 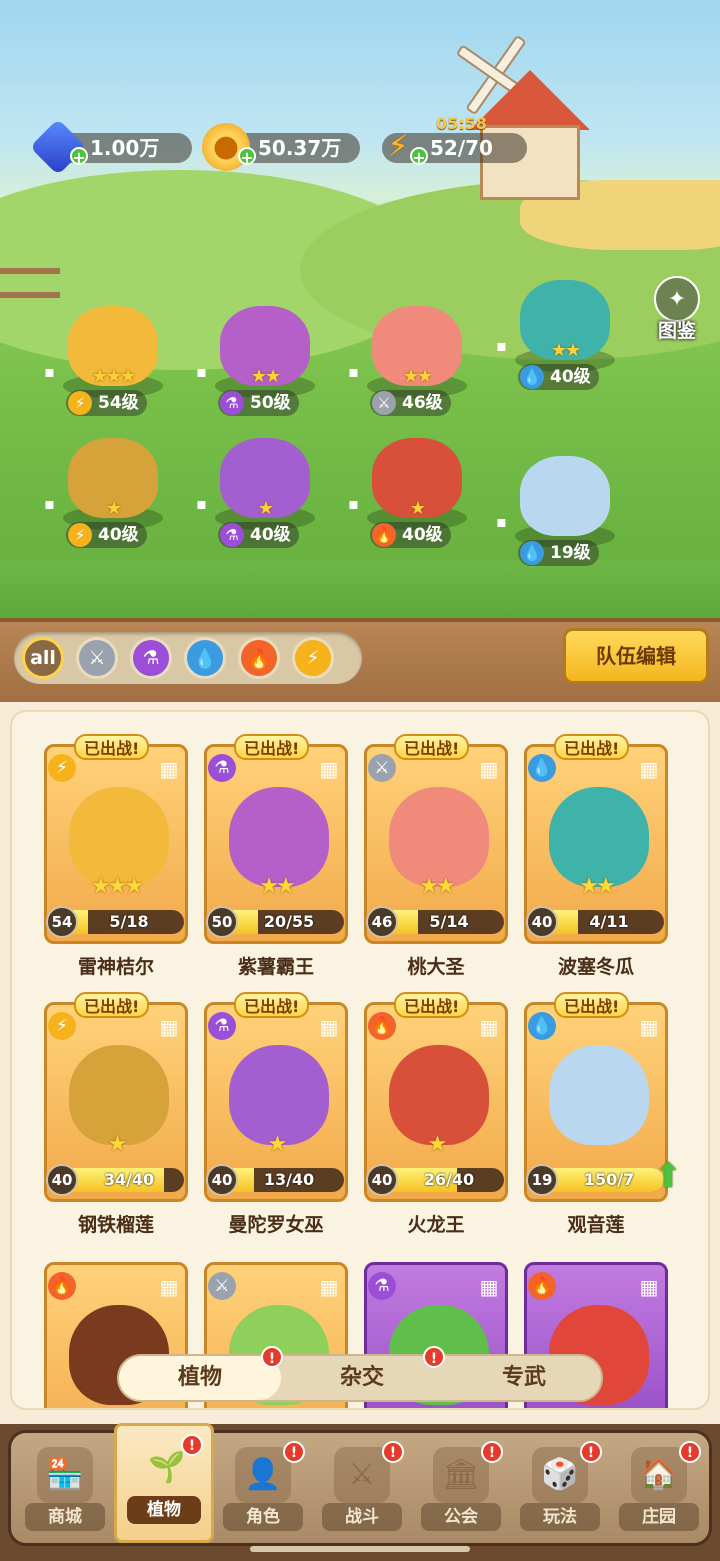 I want to click on energy-timer: 05:58, so click(x=461, y=123).